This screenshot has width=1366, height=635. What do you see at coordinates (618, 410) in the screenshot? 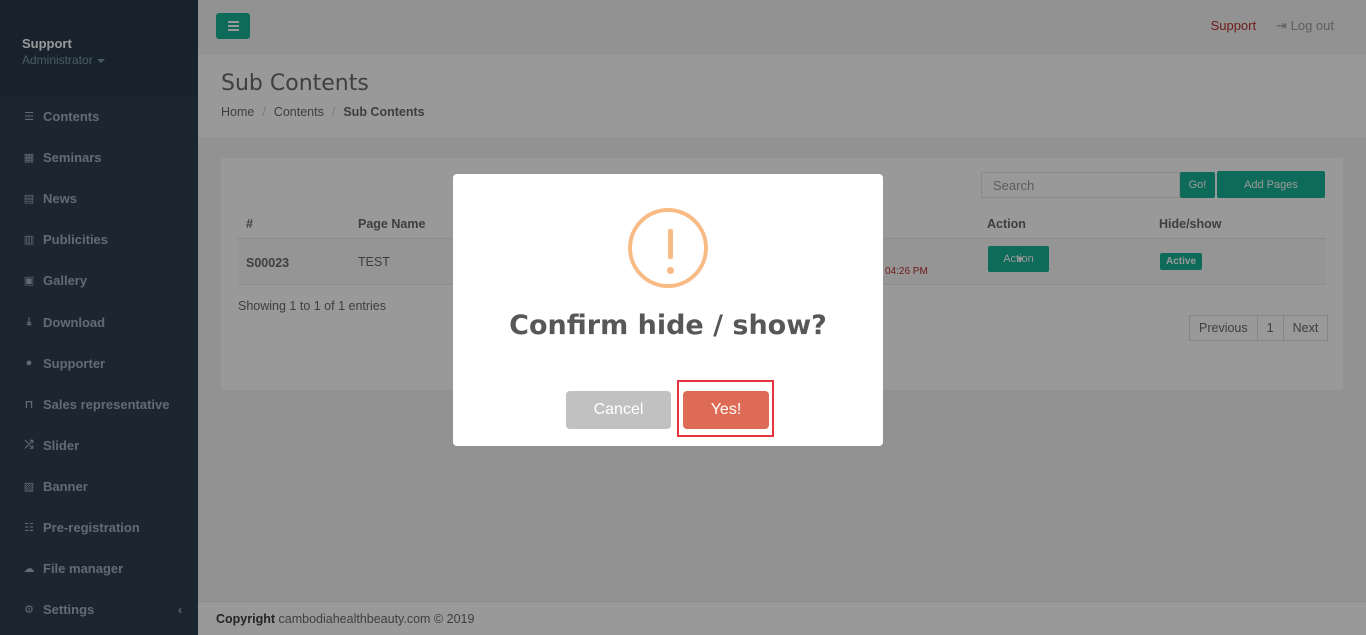
I see `cancel-button: Cancel` at bounding box center [618, 410].